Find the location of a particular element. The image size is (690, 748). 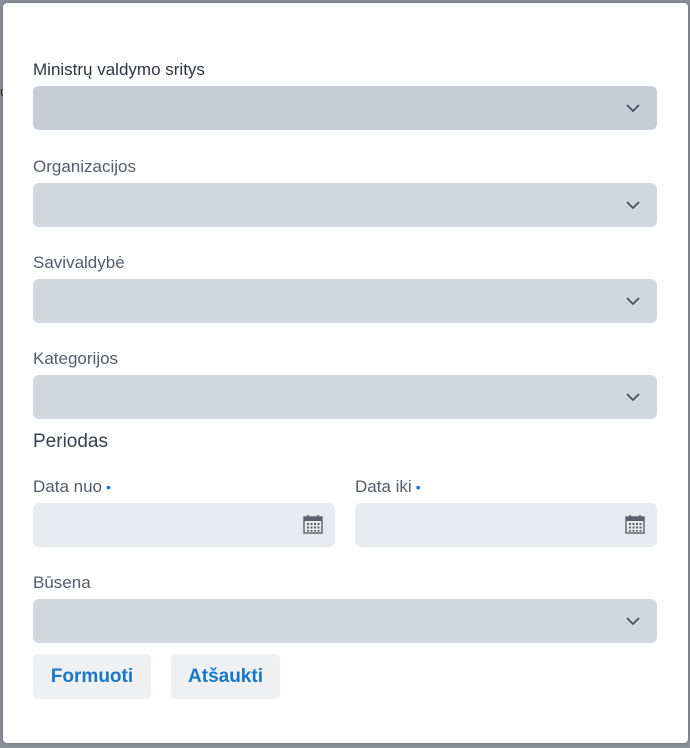

date-from-field: Data nuo • is located at coordinates (184, 512).